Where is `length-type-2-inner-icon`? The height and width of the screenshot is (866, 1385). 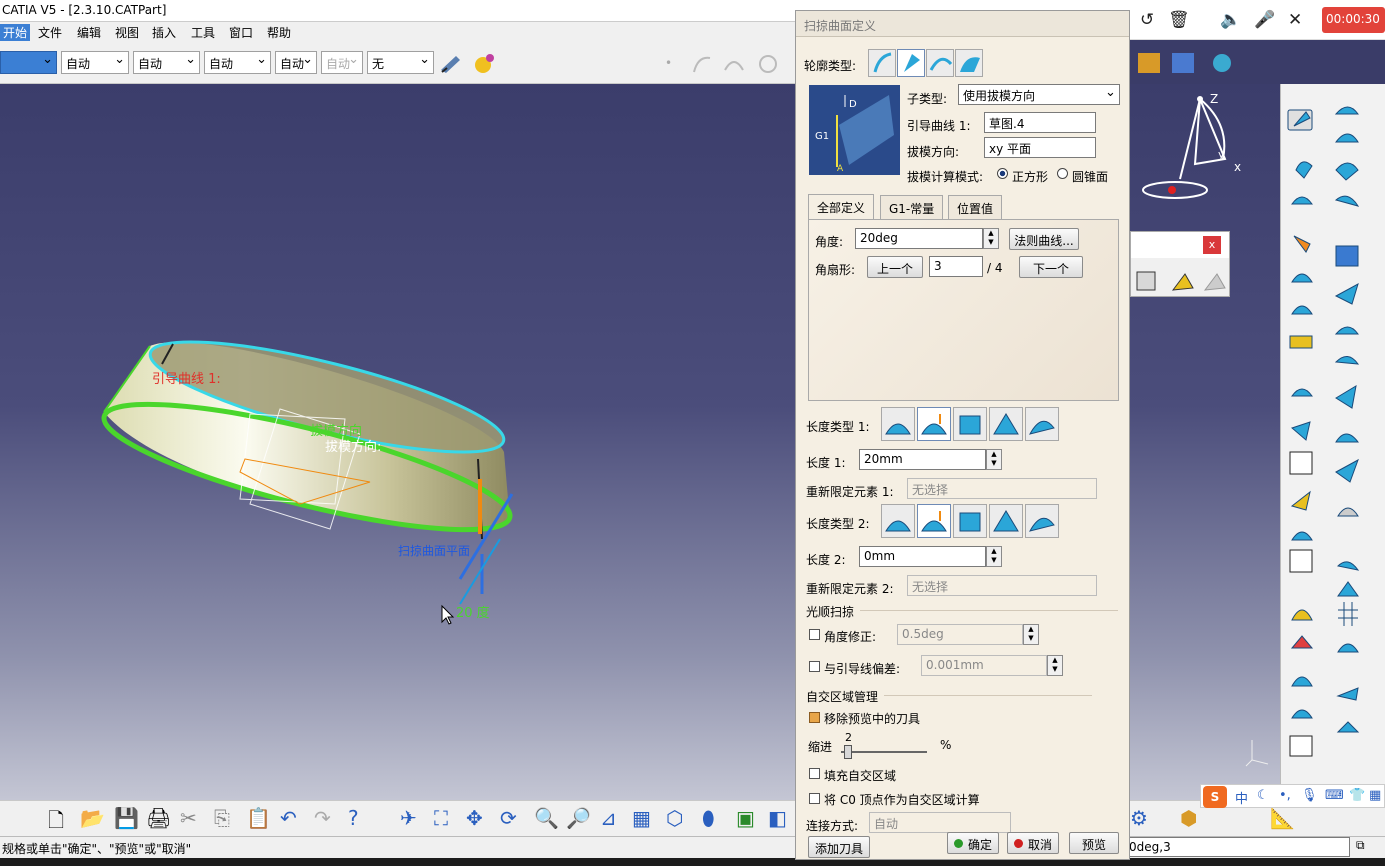 length-type-2-inner-icon is located at coordinates (970, 521).